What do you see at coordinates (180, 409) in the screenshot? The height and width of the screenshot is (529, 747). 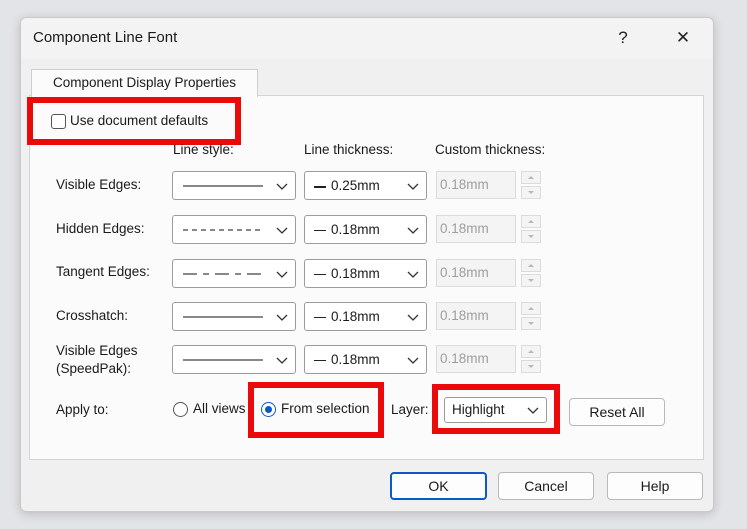 I see `all-views-radio` at bounding box center [180, 409].